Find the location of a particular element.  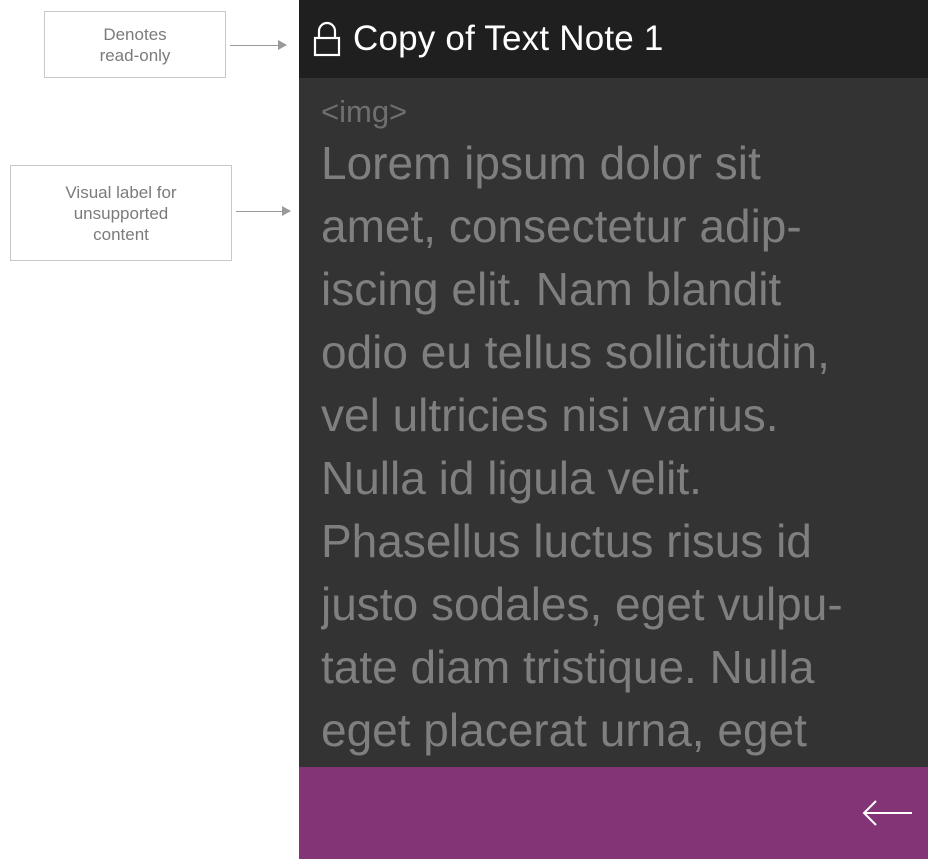

lock-icon is located at coordinates (327, 39).